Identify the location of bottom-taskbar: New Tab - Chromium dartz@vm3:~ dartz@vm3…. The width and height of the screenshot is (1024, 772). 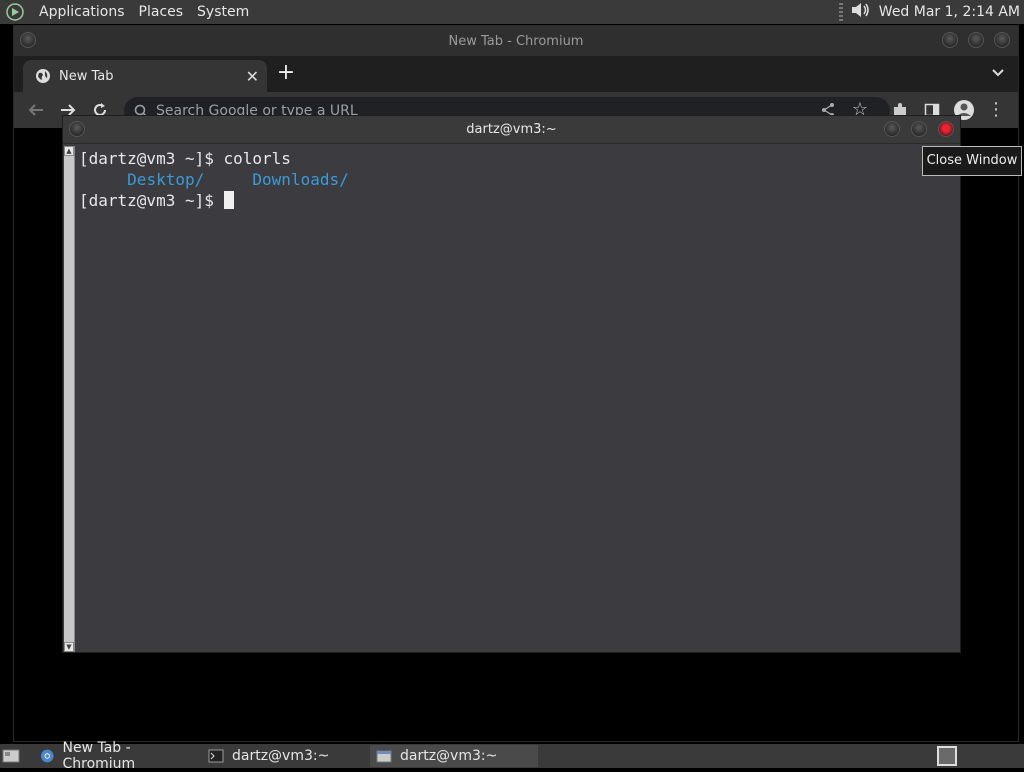
(512, 756).